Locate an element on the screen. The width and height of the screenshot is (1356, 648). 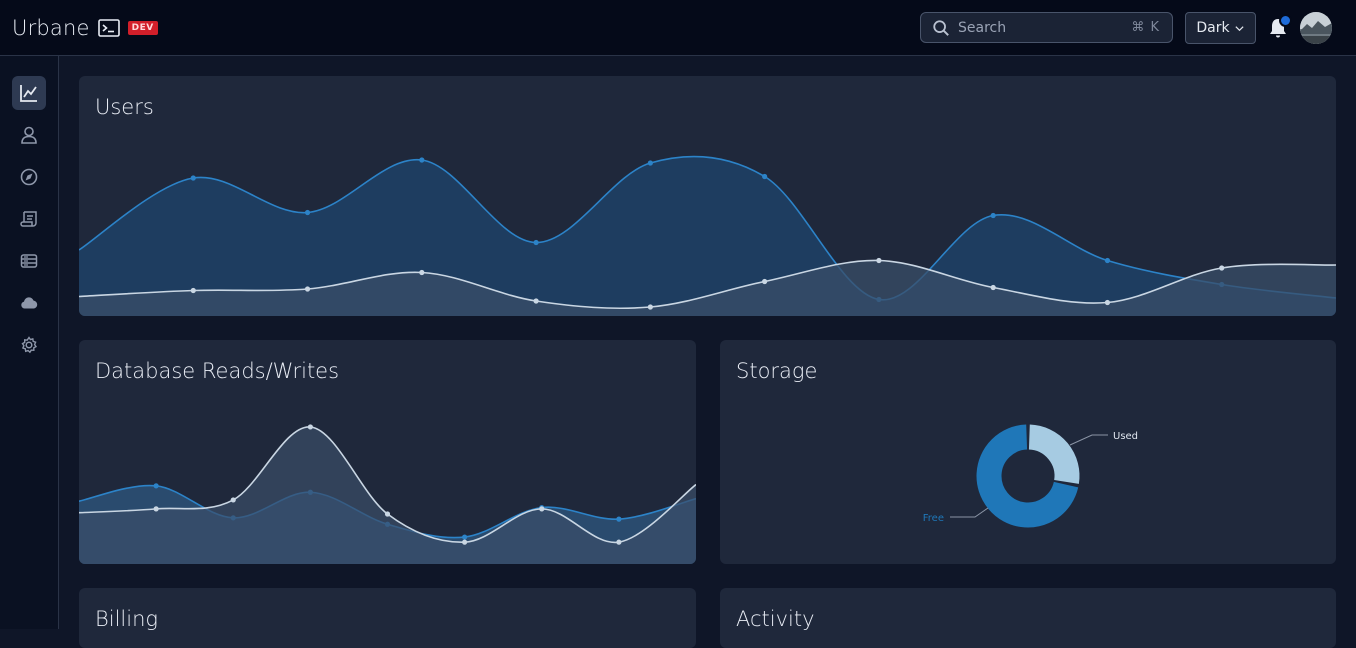
terminal-icon is located at coordinates (108, 28).